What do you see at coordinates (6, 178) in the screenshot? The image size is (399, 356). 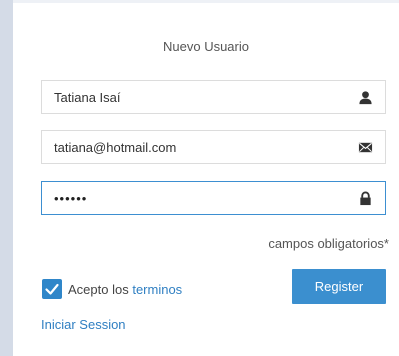 I see `left-sidebar-strip` at bounding box center [6, 178].